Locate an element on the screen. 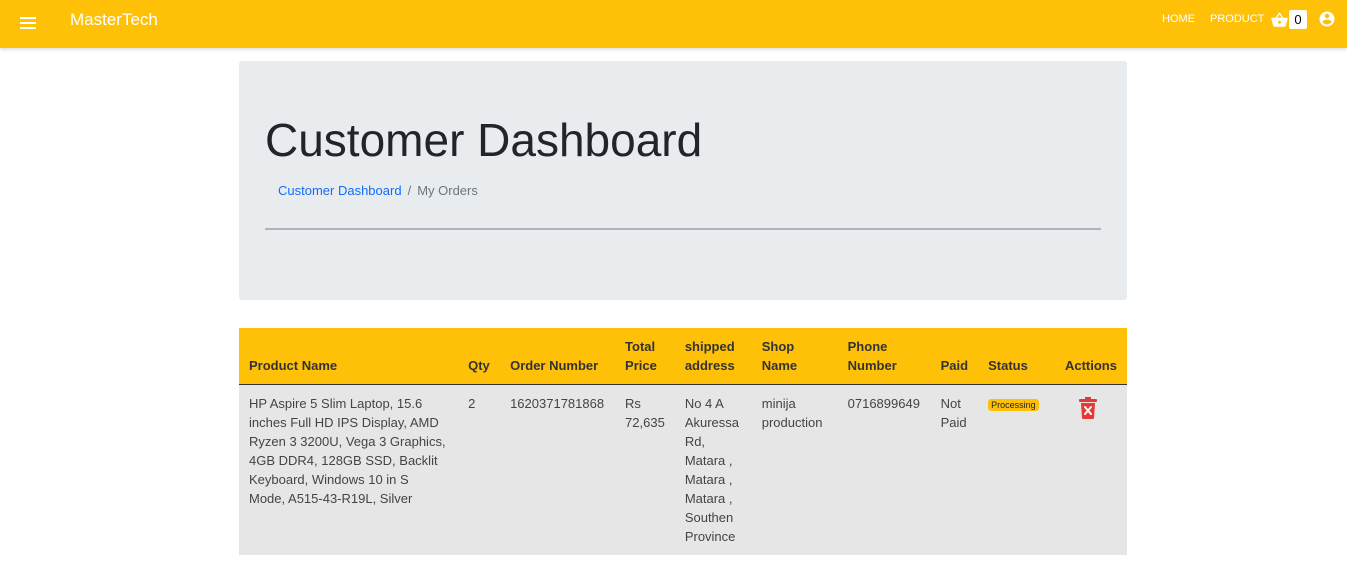 This screenshot has height=575, width=1347. col-header-product-name: Product Name is located at coordinates (349, 356).